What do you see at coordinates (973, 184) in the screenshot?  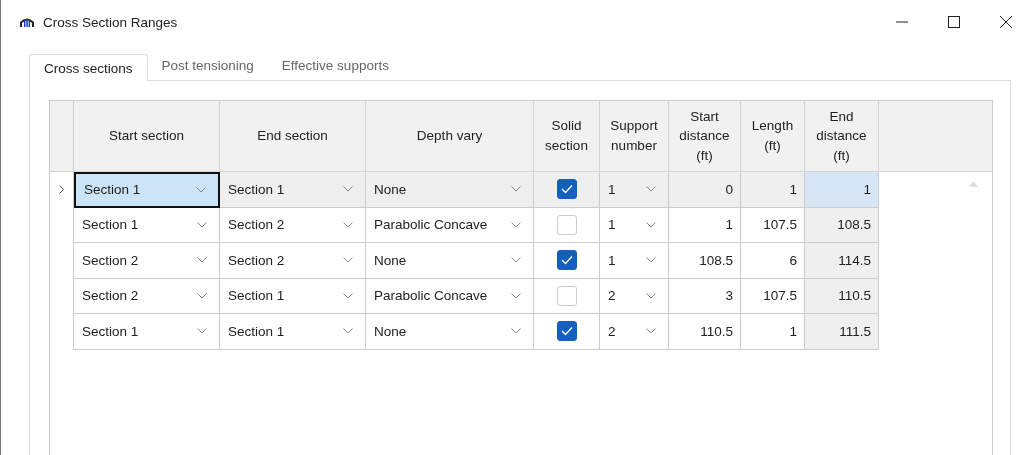 I see `scroll-up-icon` at bounding box center [973, 184].